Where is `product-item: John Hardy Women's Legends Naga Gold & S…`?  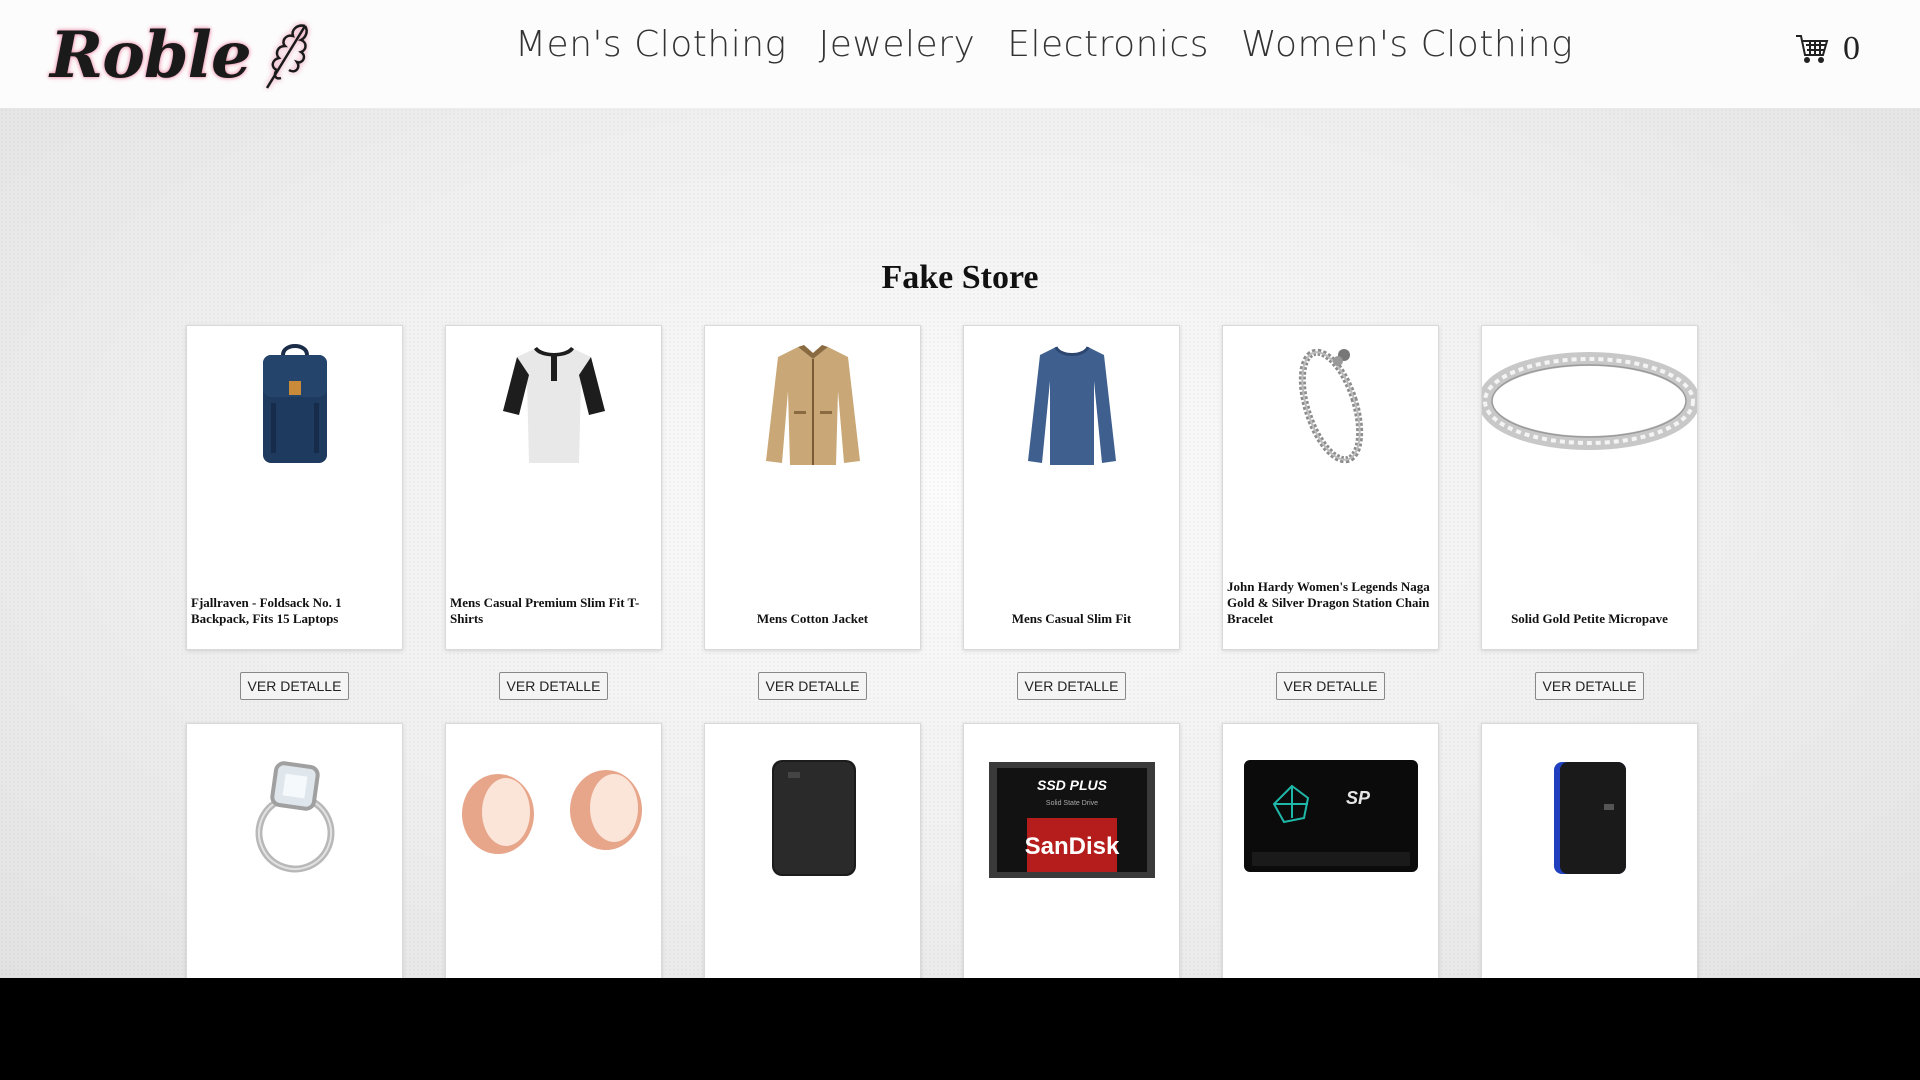 product-item: John Hardy Women's Legends Naga Gold & S… is located at coordinates (1330, 524).